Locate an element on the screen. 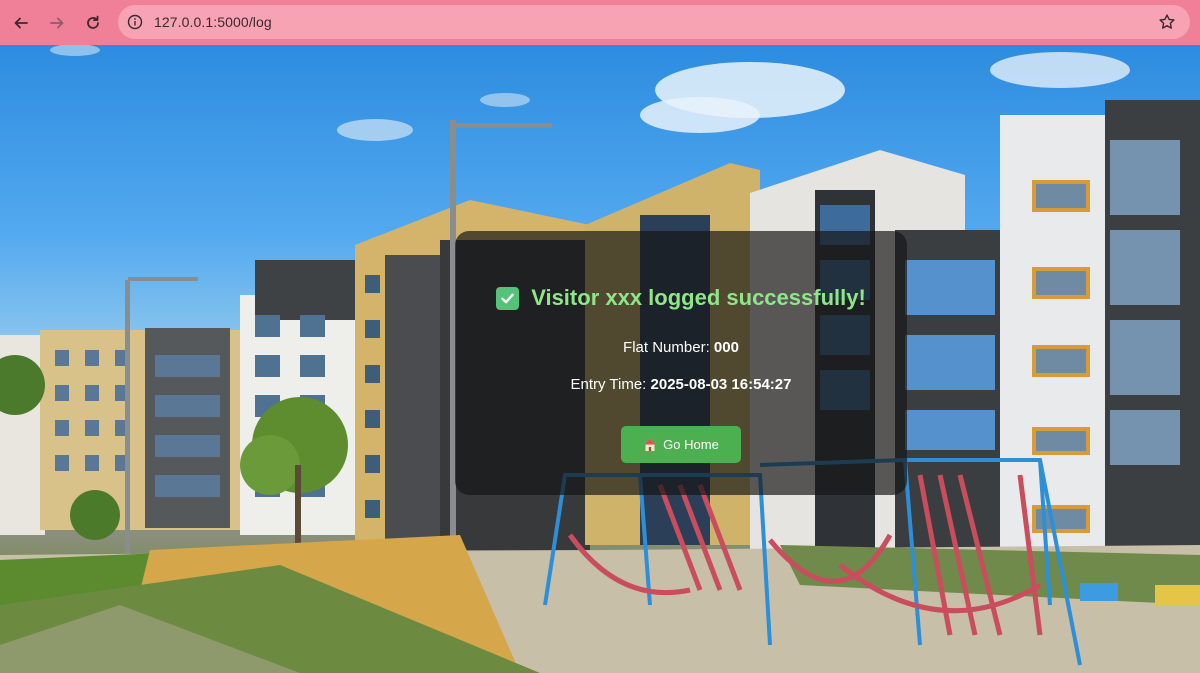  reload-button is located at coordinates (93, 23).